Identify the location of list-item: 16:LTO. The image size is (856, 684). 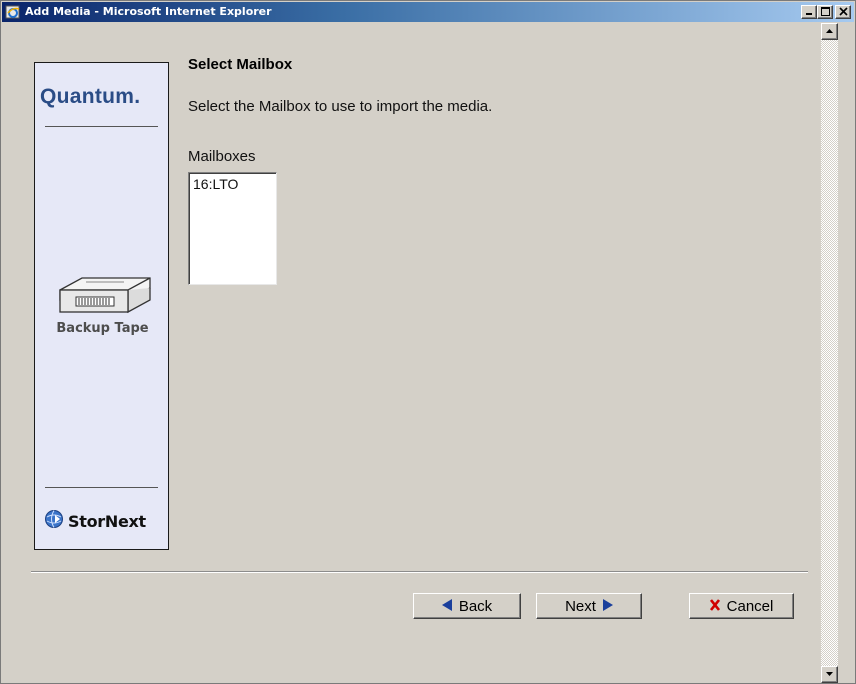
(232, 182).